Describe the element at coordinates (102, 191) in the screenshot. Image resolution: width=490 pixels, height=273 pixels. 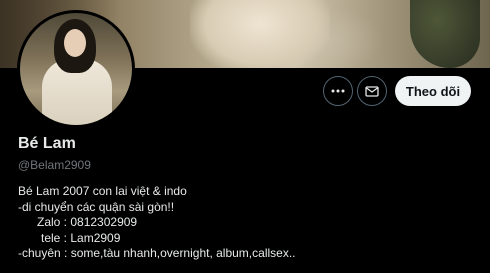
I see `bio-line: Bé Lam 2007 con lai việt & indo` at that location.